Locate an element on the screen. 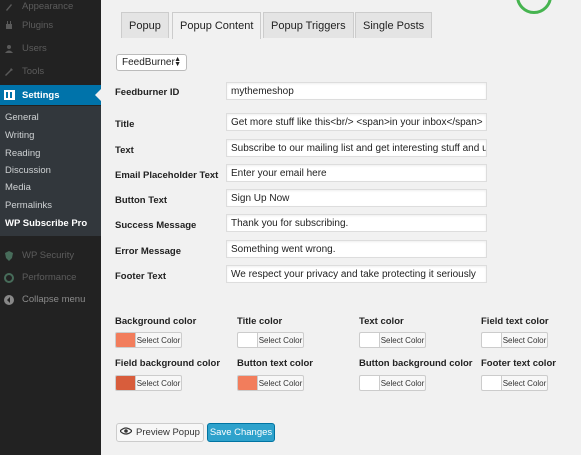 This screenshot has width=581, height=455. button-background-color-picker: Select Color is located at coordinates (392, 383).